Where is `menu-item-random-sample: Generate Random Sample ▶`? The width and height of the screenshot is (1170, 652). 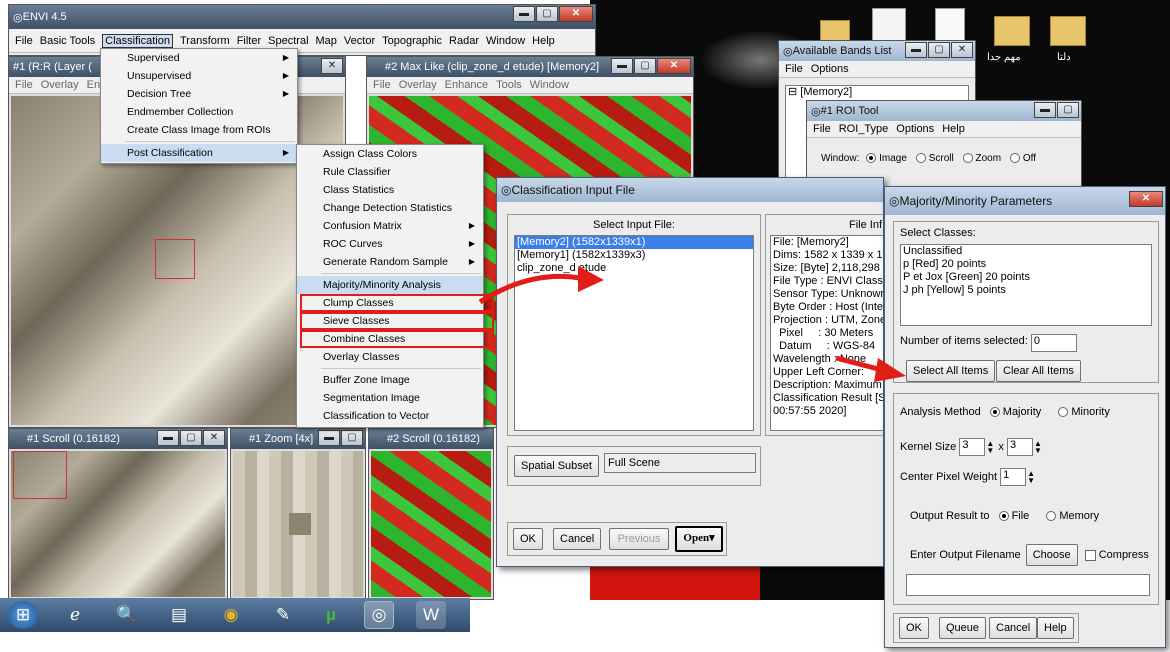 menu-item-random-sample: Generate Random Sample ▶ is located at coordinates (390, 262).